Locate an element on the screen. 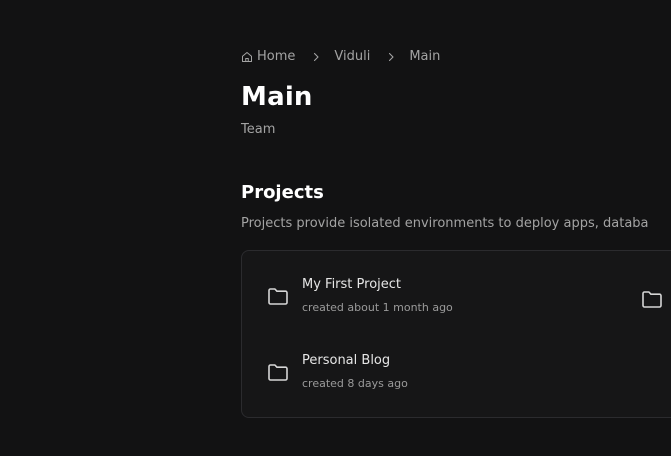 The width and height of the screenshot is (671, 456). breadcrumb-home: Home is located at coordinates (268, 56).